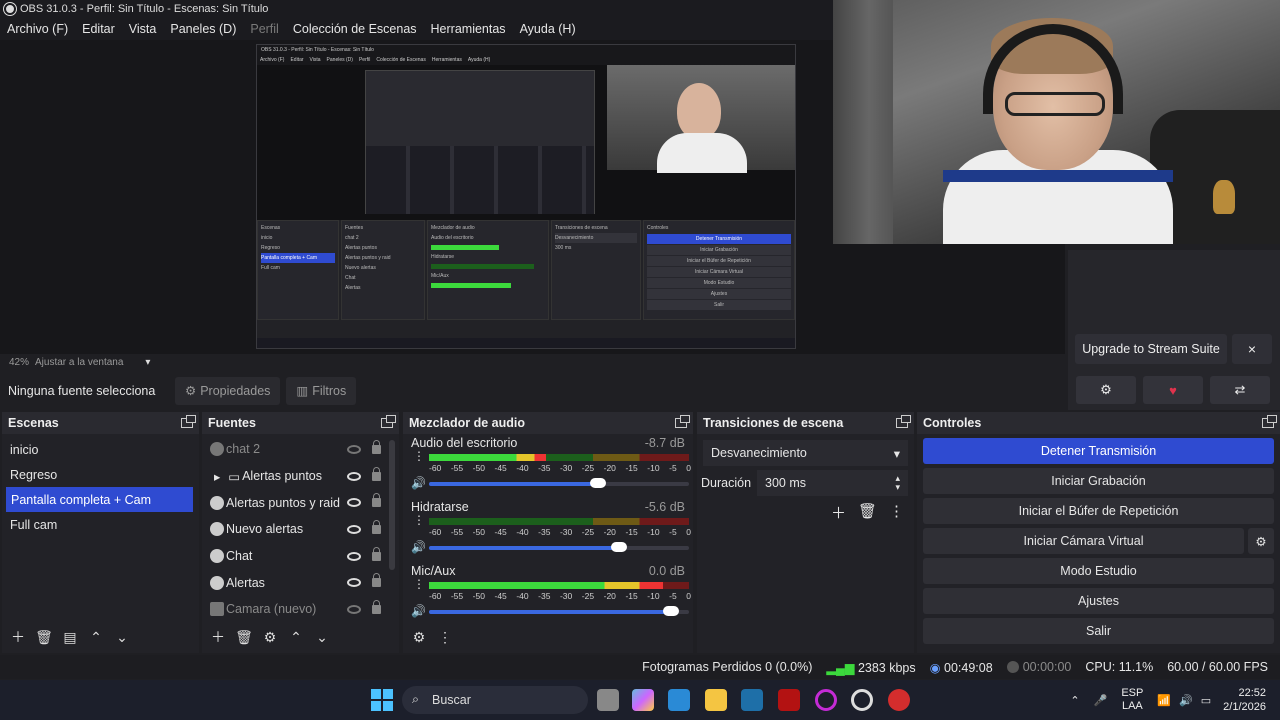  I want to click on zoom-fit-select: Ajustar a la ventana, so click(79, 362).